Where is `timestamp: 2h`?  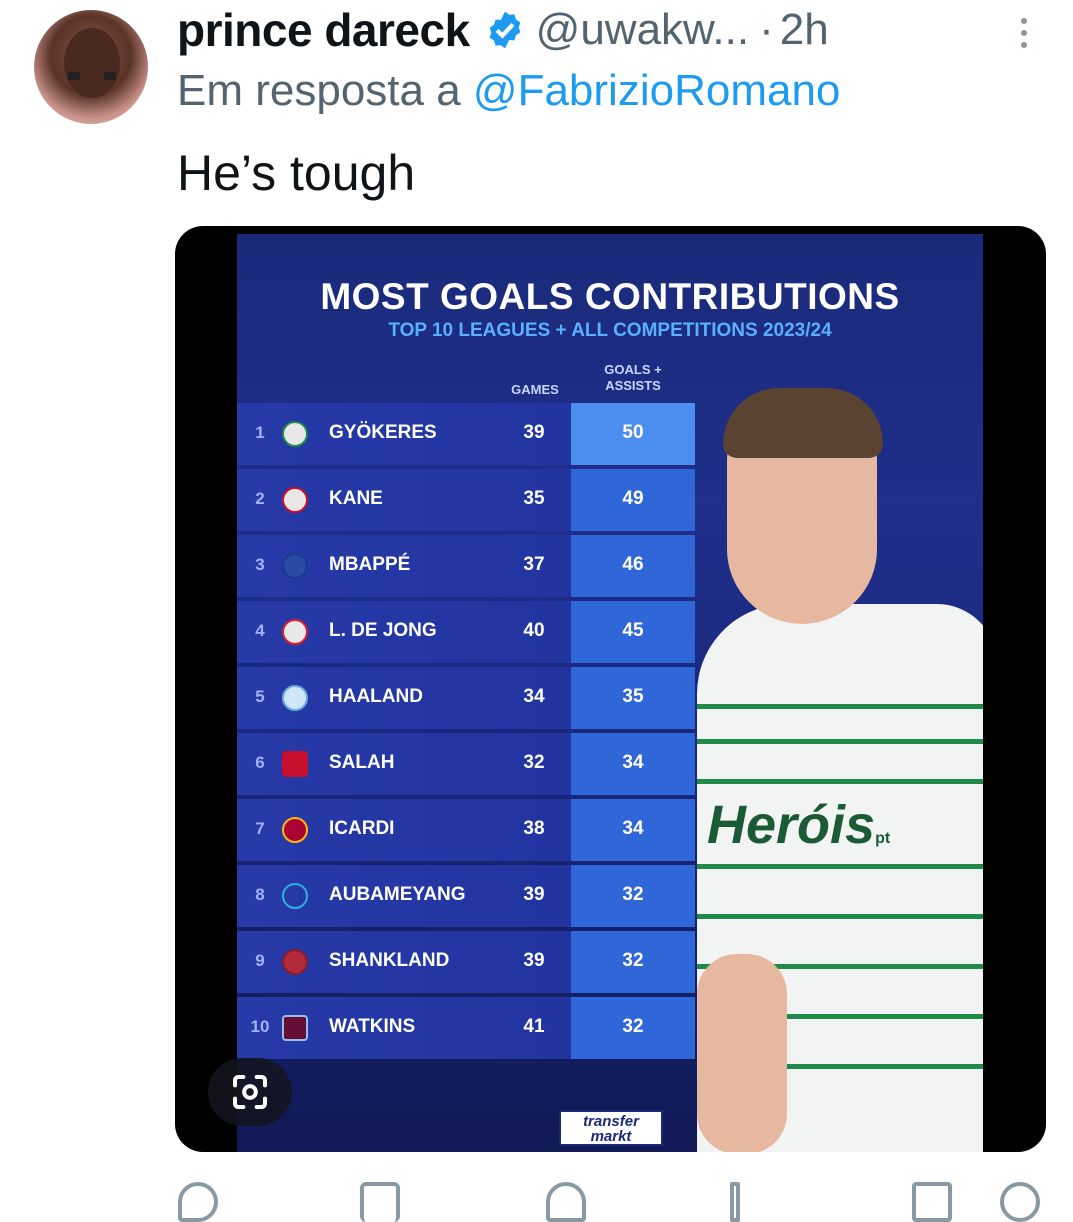
timestamp: 2h is located at coordinates (804, 30).